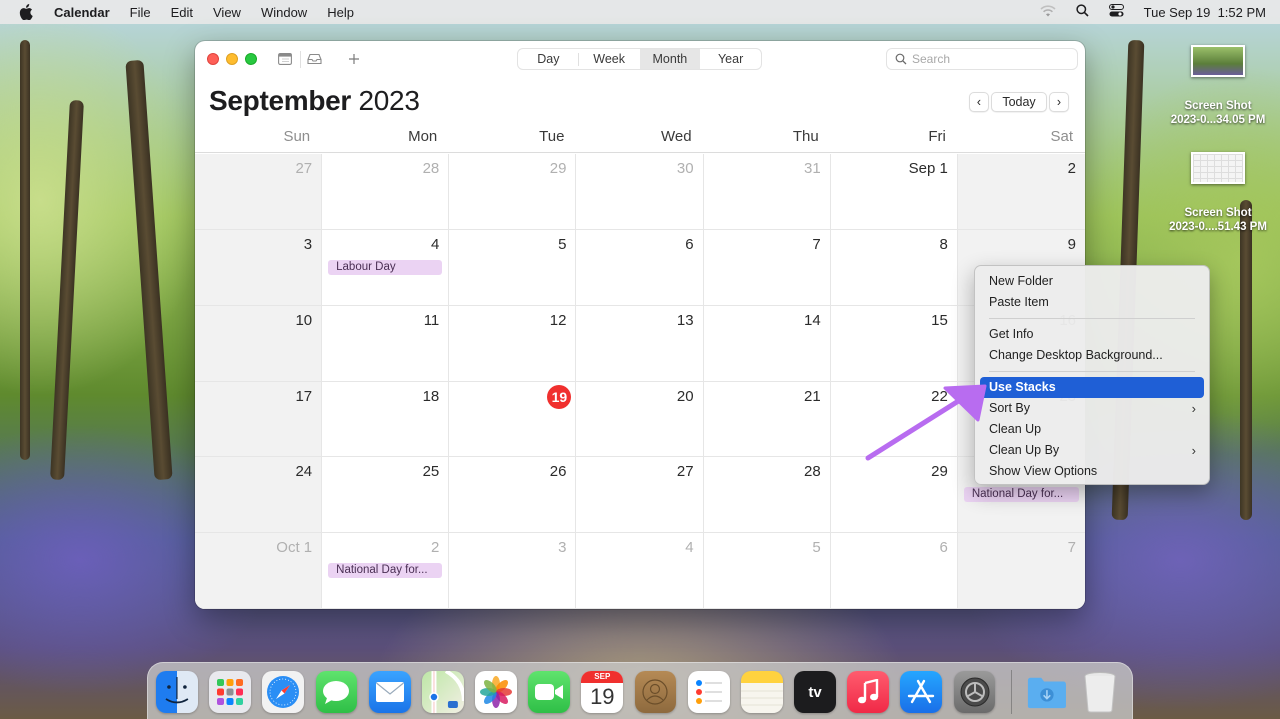  I want to click on menu-app-name: Calendar, so click(82, 12).